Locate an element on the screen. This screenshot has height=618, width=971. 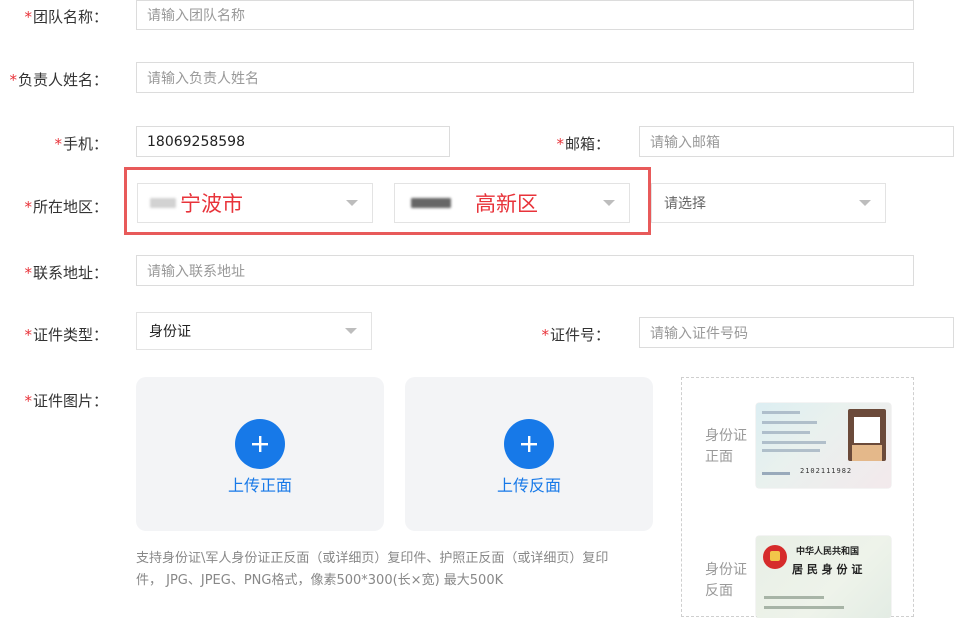
id-number-input: 请输入证件号码 is located at coordinates (796, 332).